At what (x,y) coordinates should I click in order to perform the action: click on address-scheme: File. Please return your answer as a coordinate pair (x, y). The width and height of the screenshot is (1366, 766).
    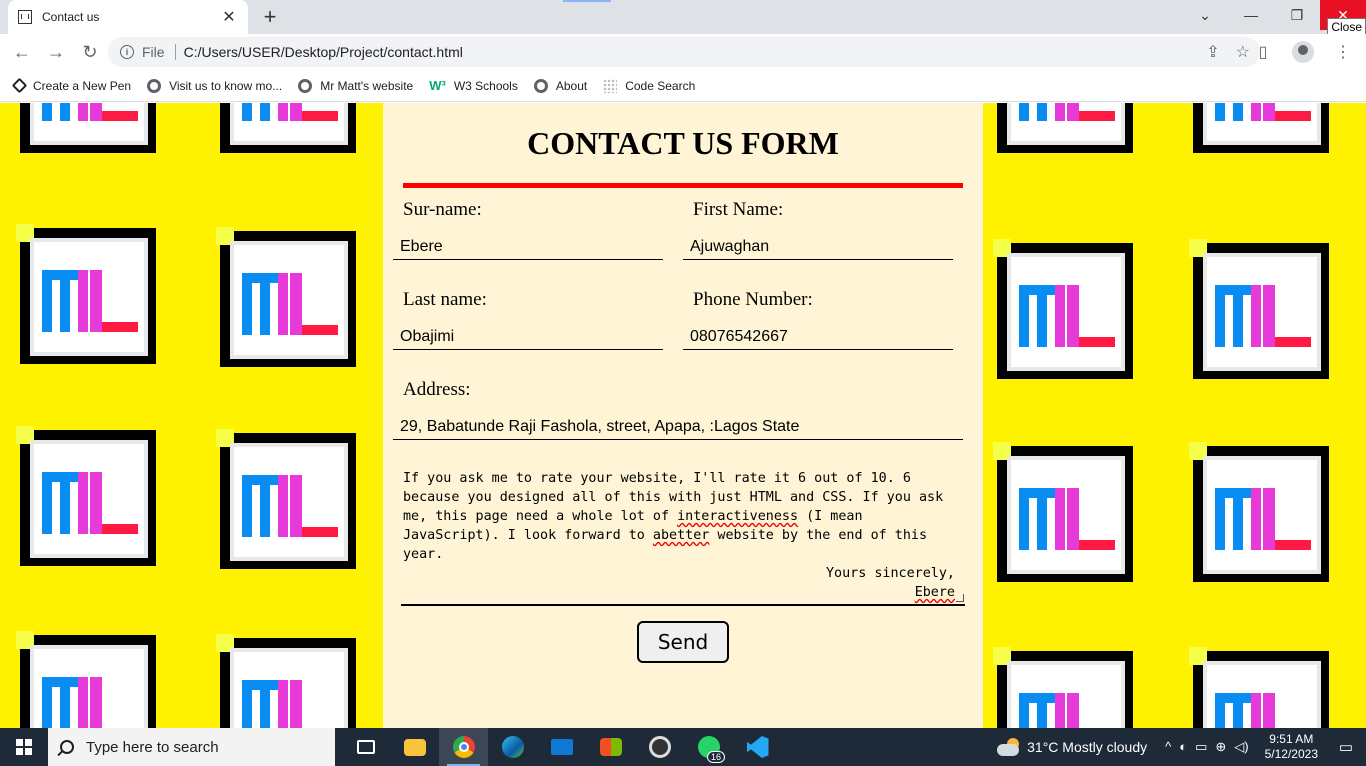
    Looking at the image, I should click on (153, 52).